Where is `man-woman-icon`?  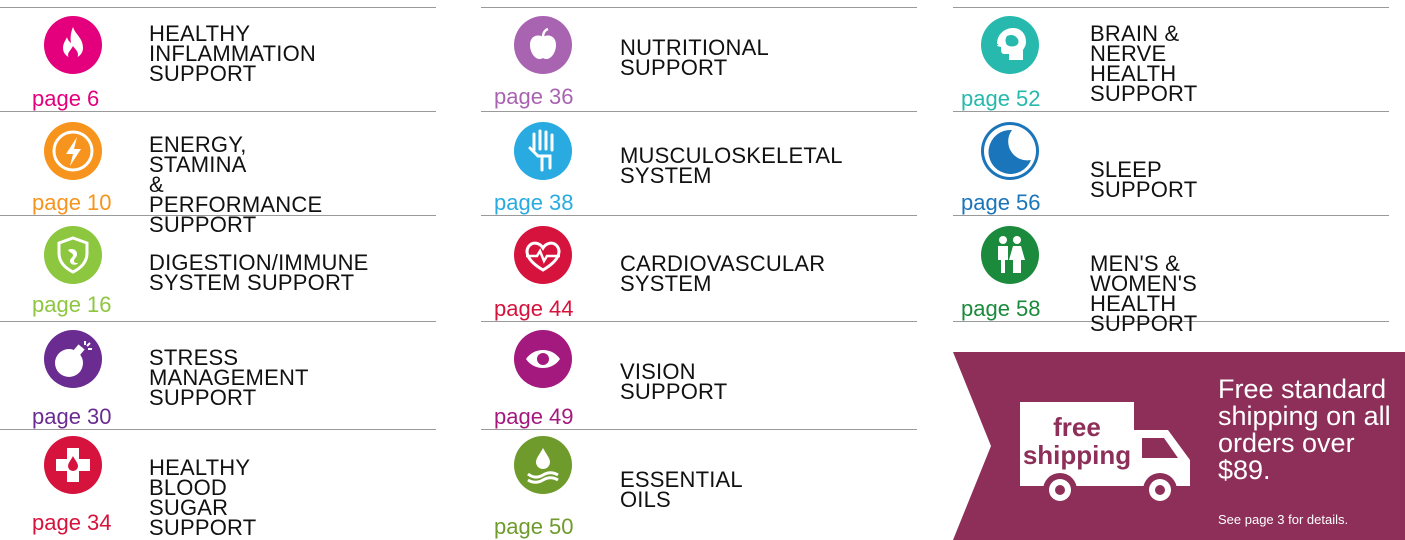 man-woman-icon is located at coordinates (1010, 255).